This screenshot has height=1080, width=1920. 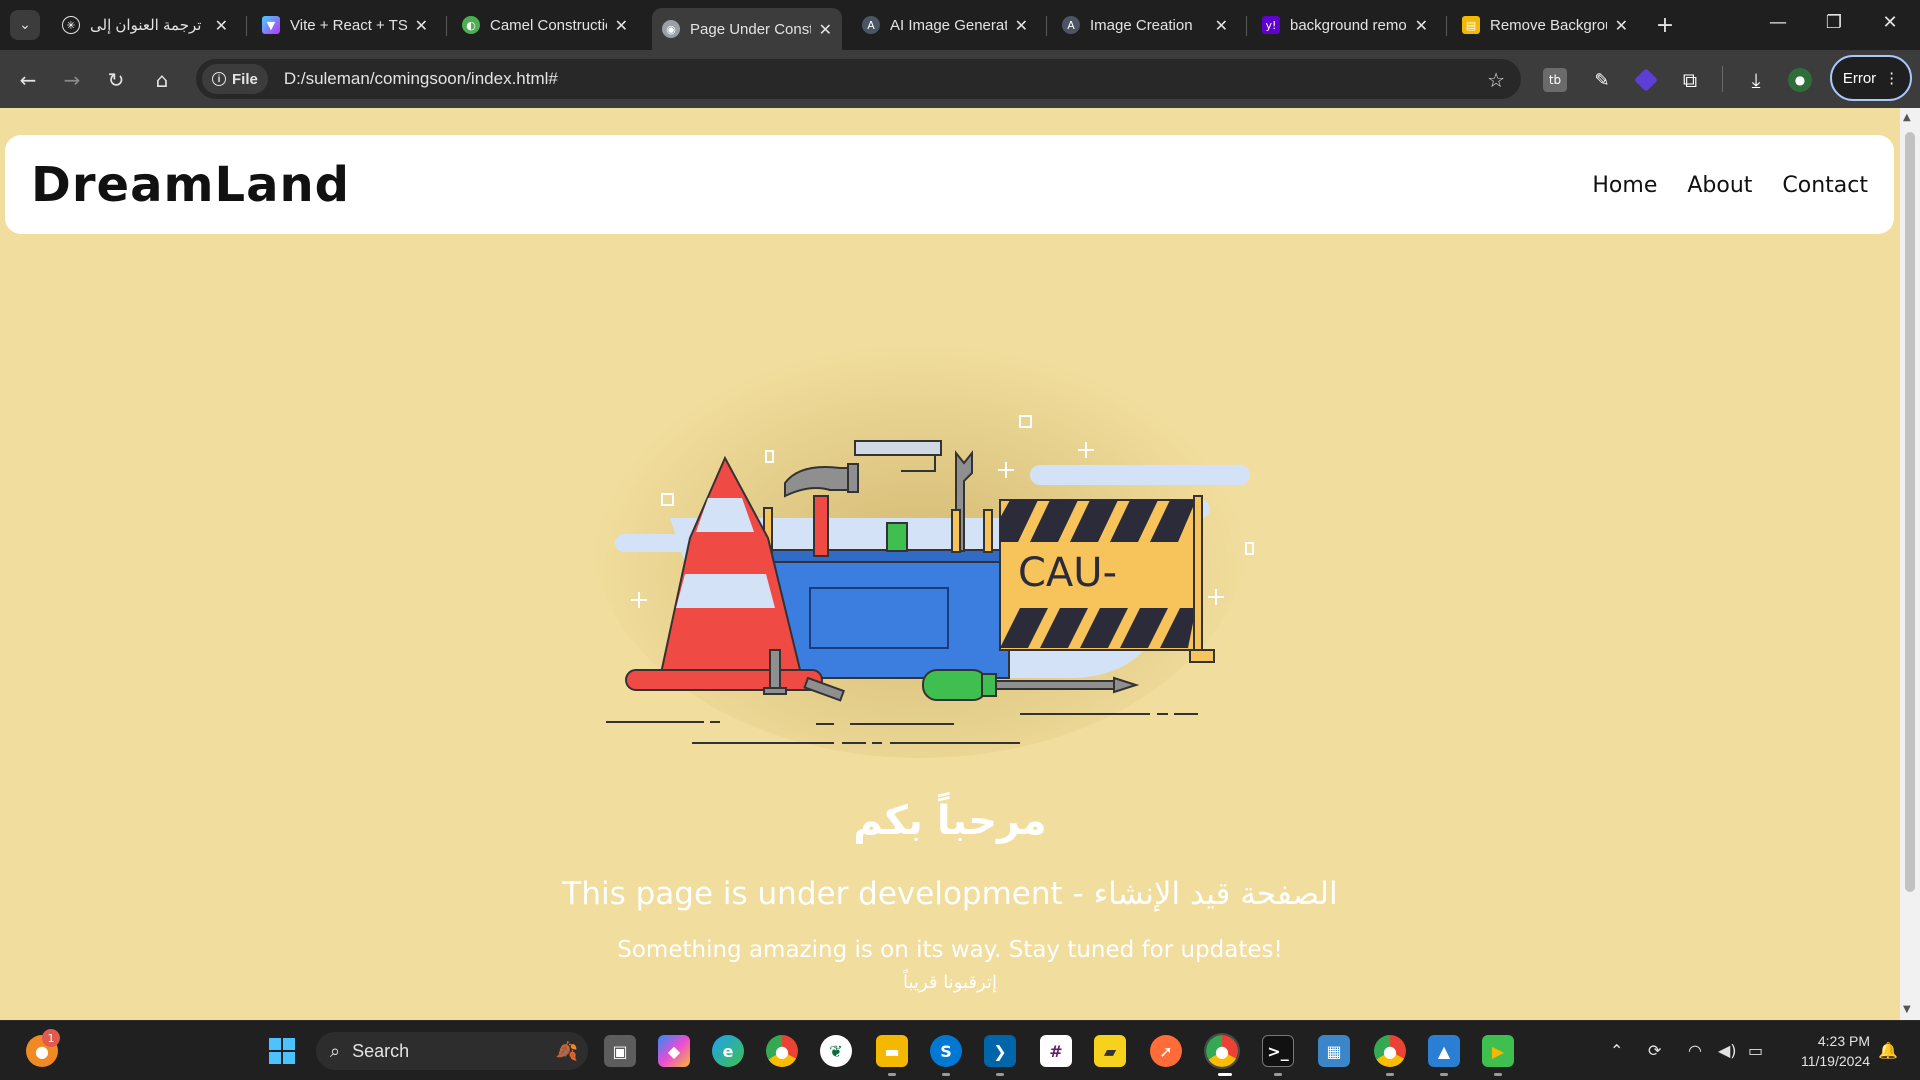 What do you see at coordinates (1778, 22) in the screenshot?
I see `minimize-button: —` at bounding box center [1778, 22].